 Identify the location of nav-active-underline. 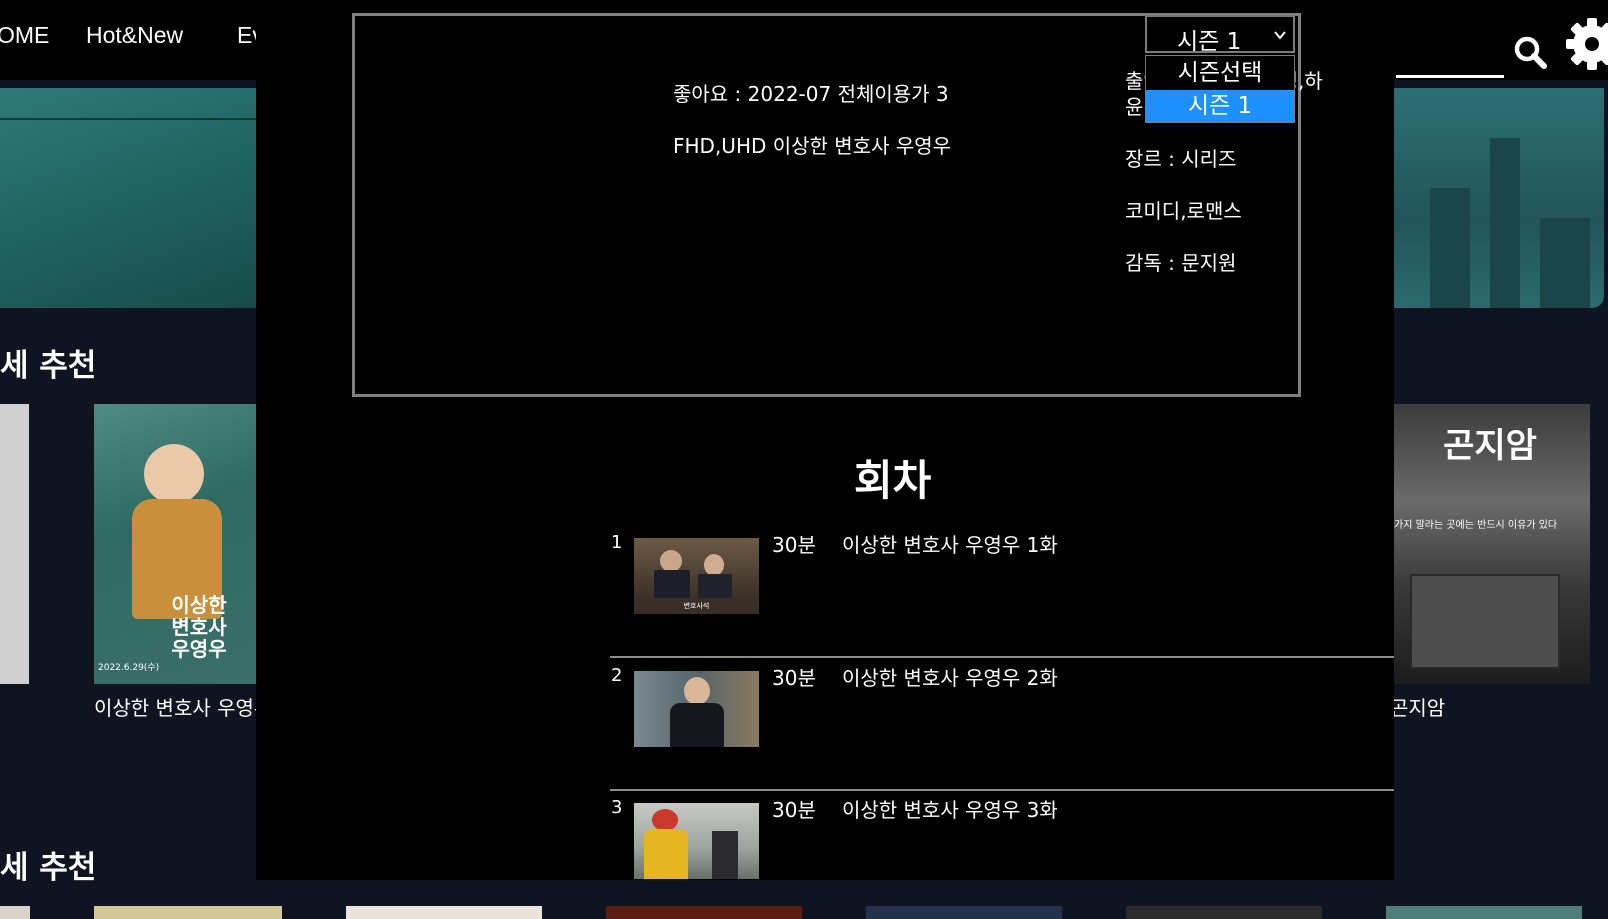
(1450, 76).